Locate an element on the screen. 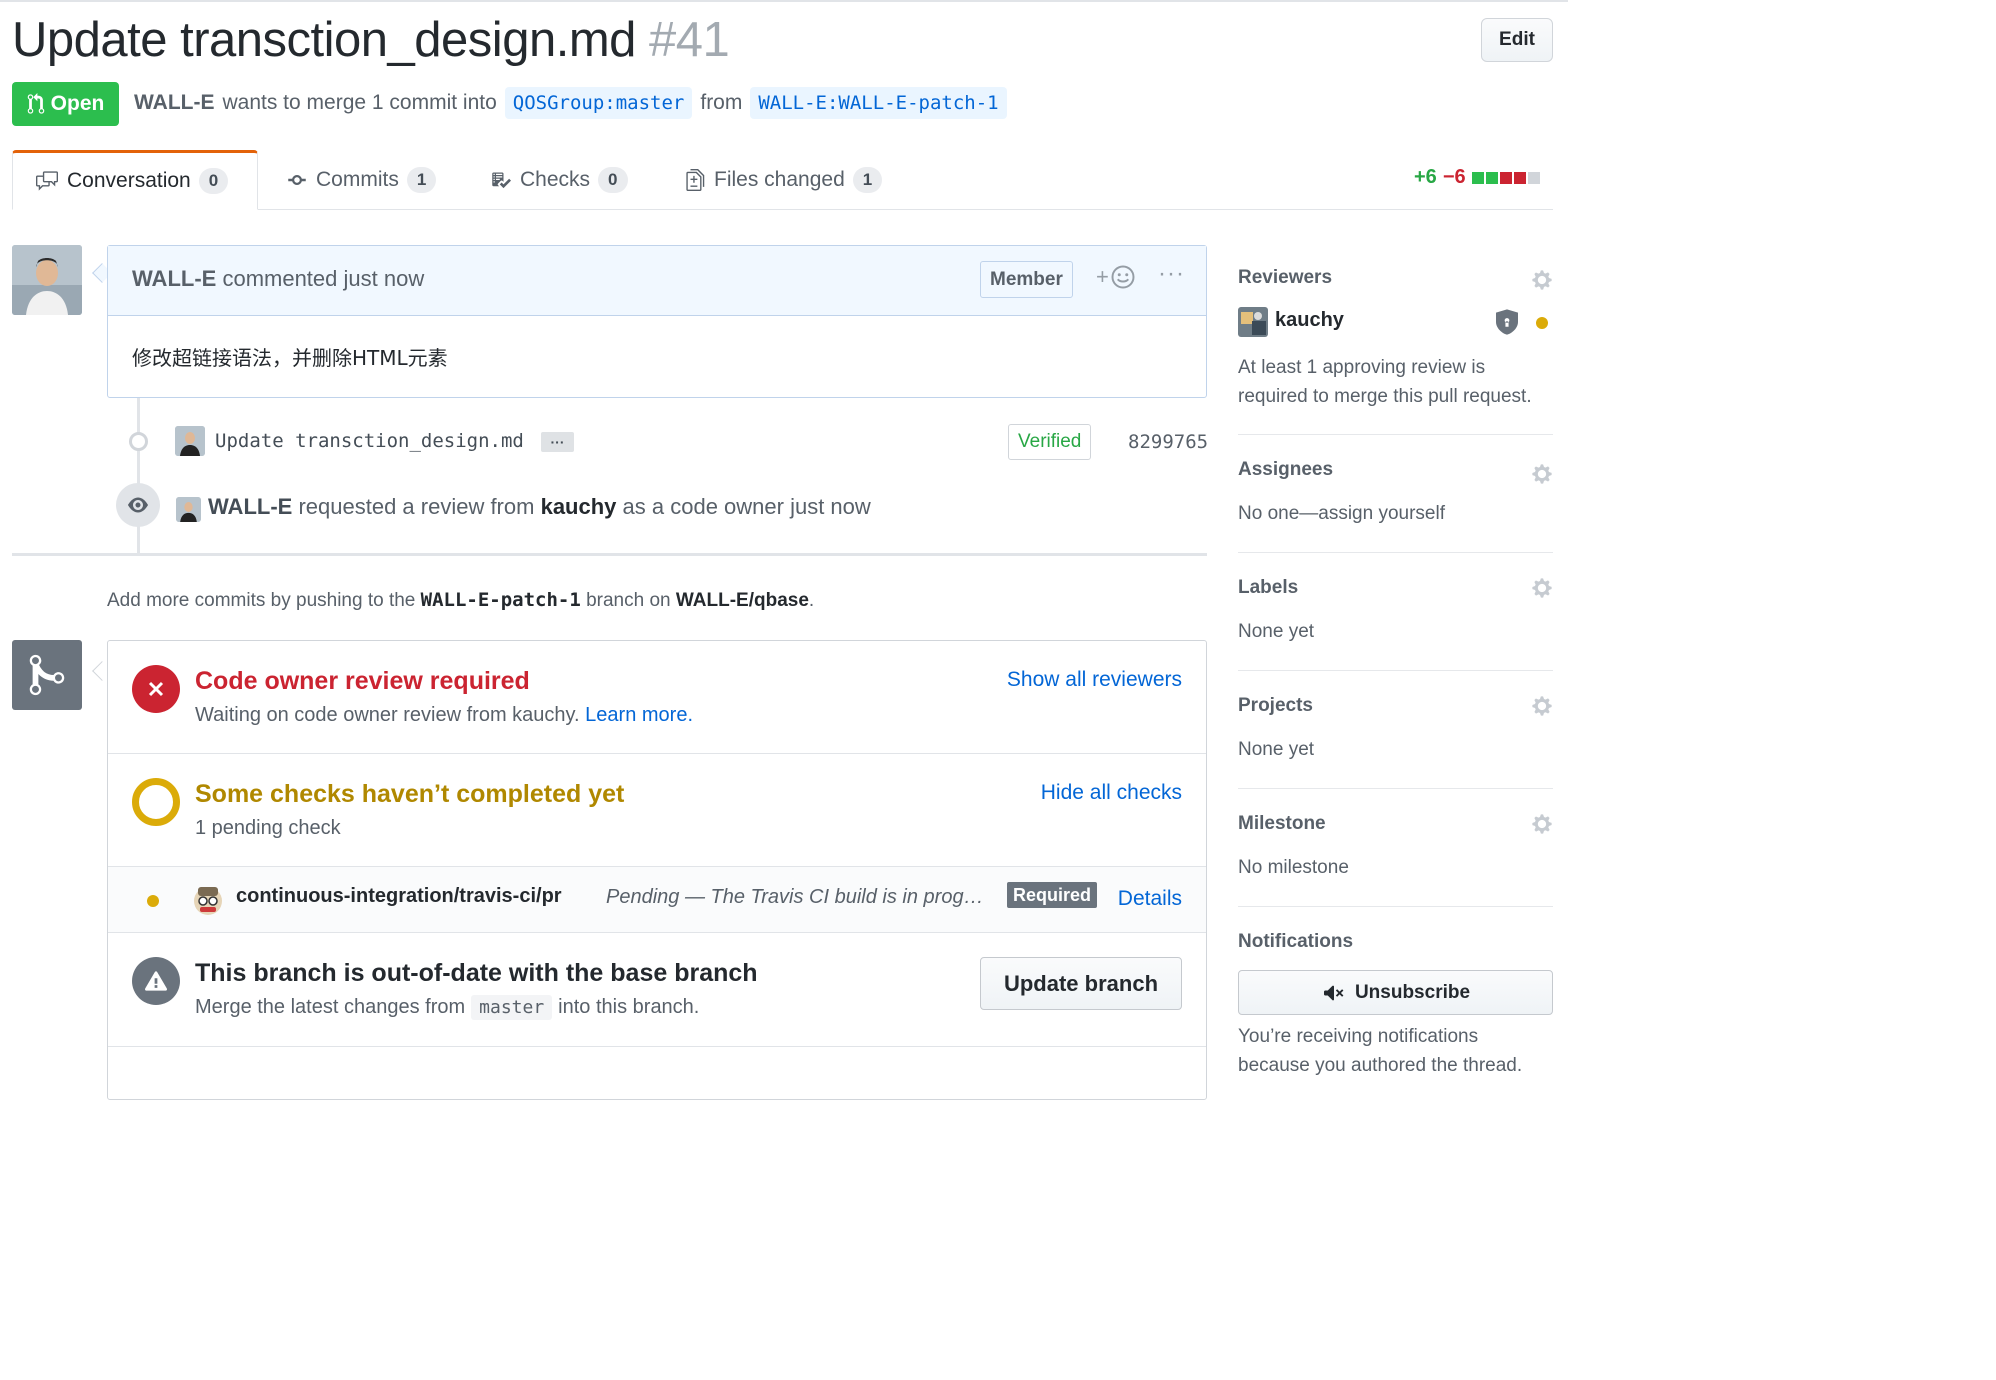 The image size is (1996, 1380). commit-icon is located at coordinates (138, 441).